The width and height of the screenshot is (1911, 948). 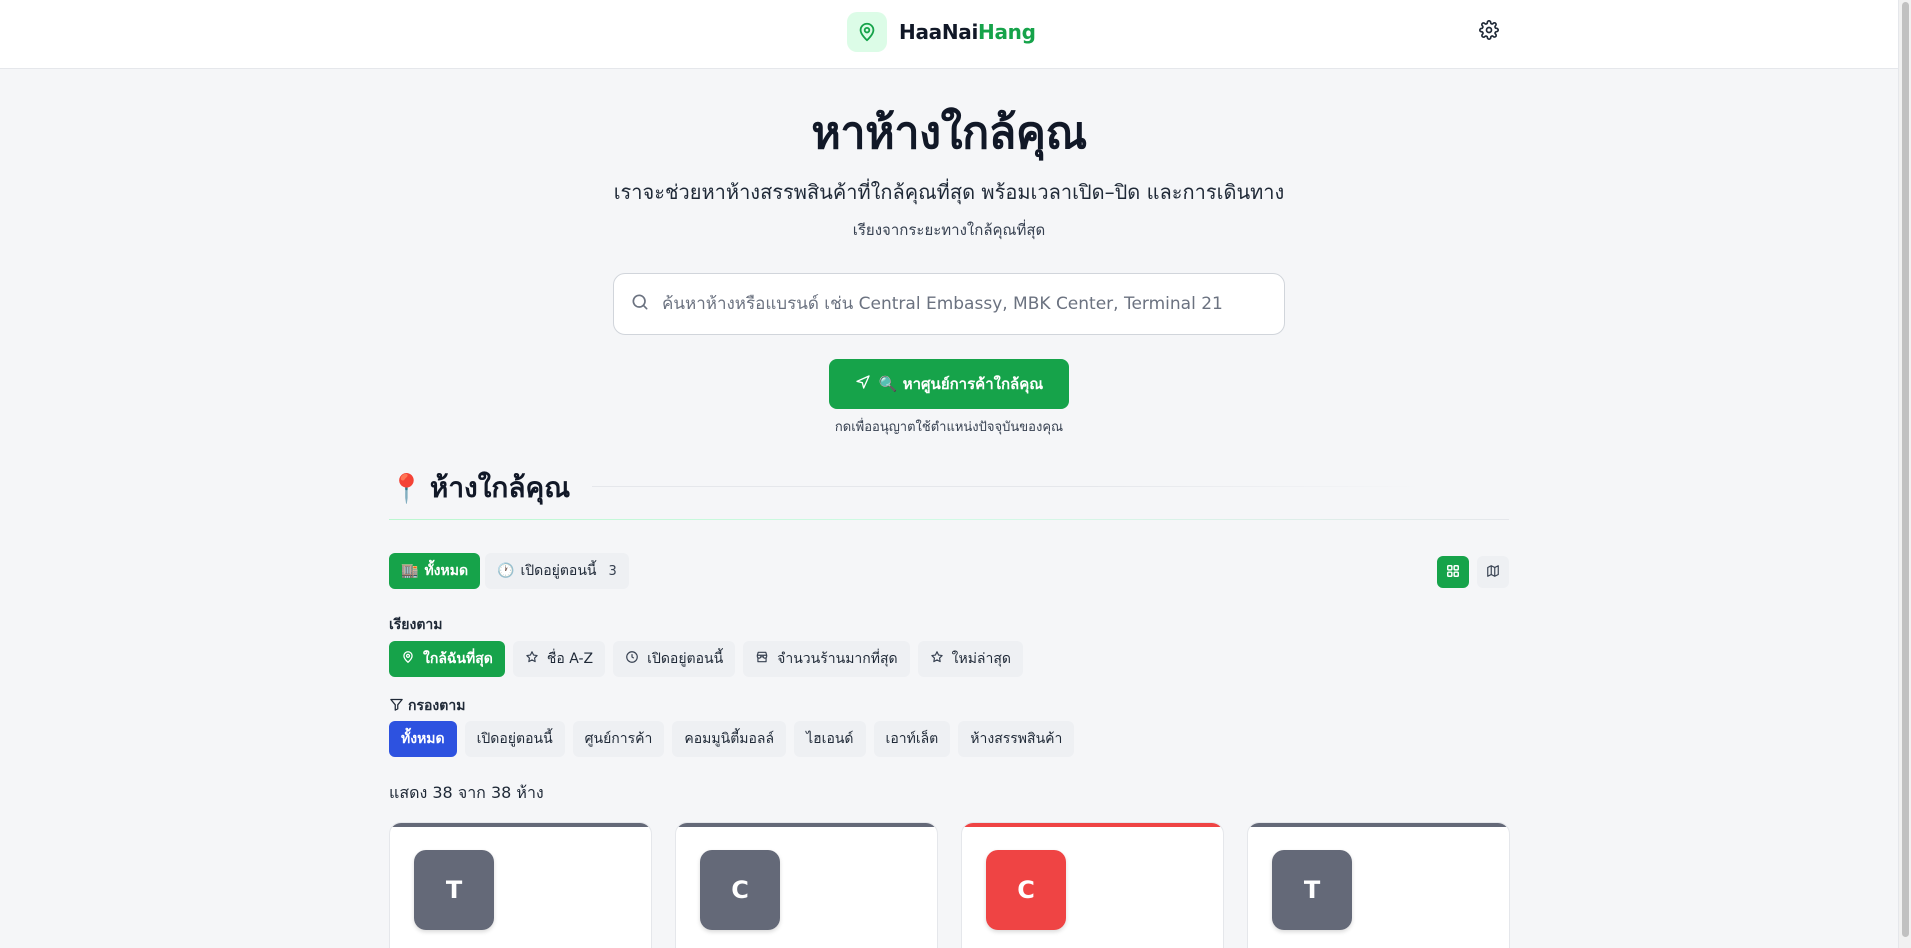 I want to click on sort-name-az: ชื่อ A-Z, so click(x=559, y=659).